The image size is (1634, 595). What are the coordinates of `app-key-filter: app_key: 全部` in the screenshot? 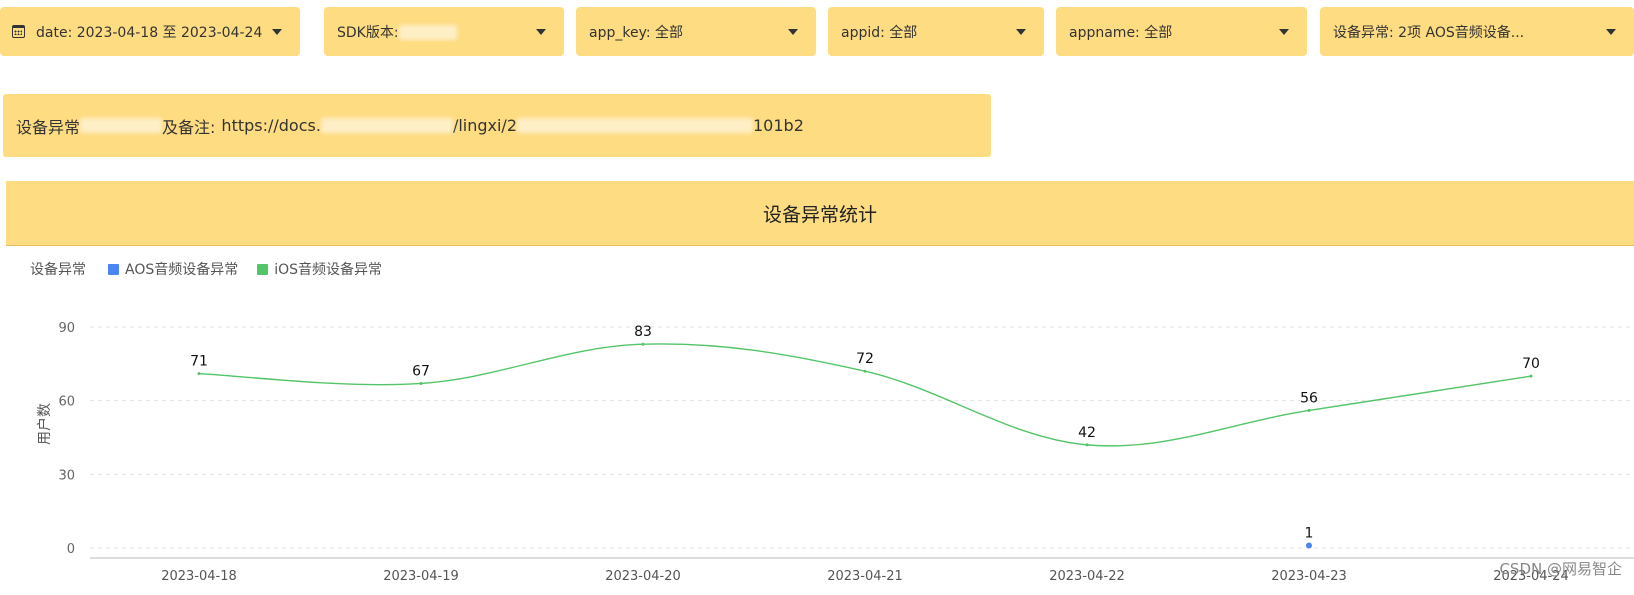 It's located at (696, 31).